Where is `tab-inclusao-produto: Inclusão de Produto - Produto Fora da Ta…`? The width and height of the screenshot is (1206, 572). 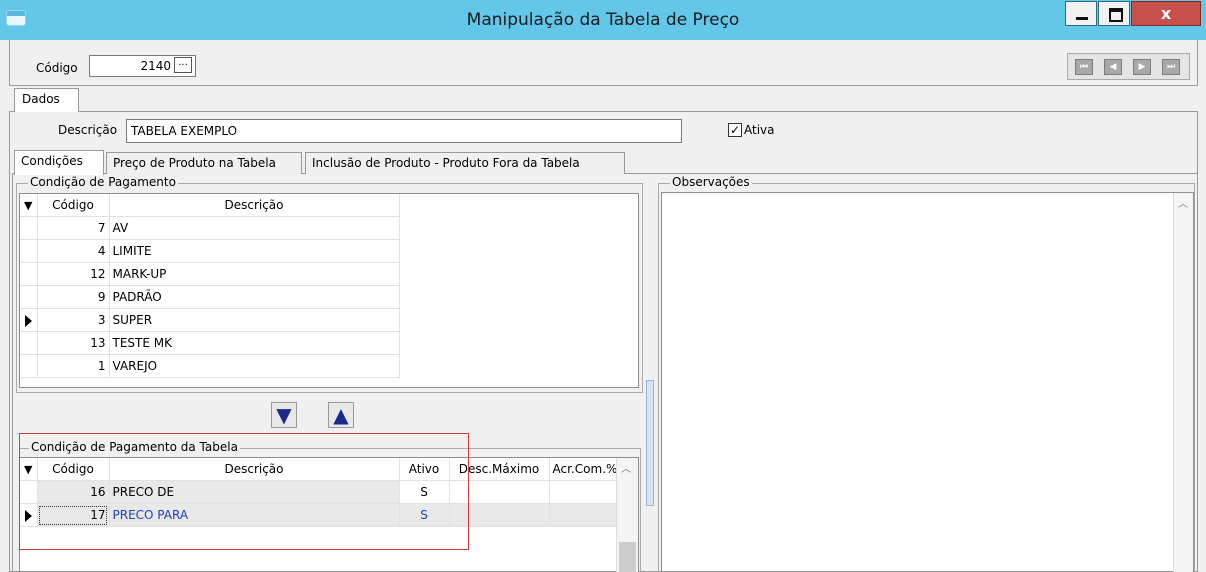 tab-inclusao-produto: Inclusão de Produto - Produto Fora da Ta… is located at coordinates (465, 163).